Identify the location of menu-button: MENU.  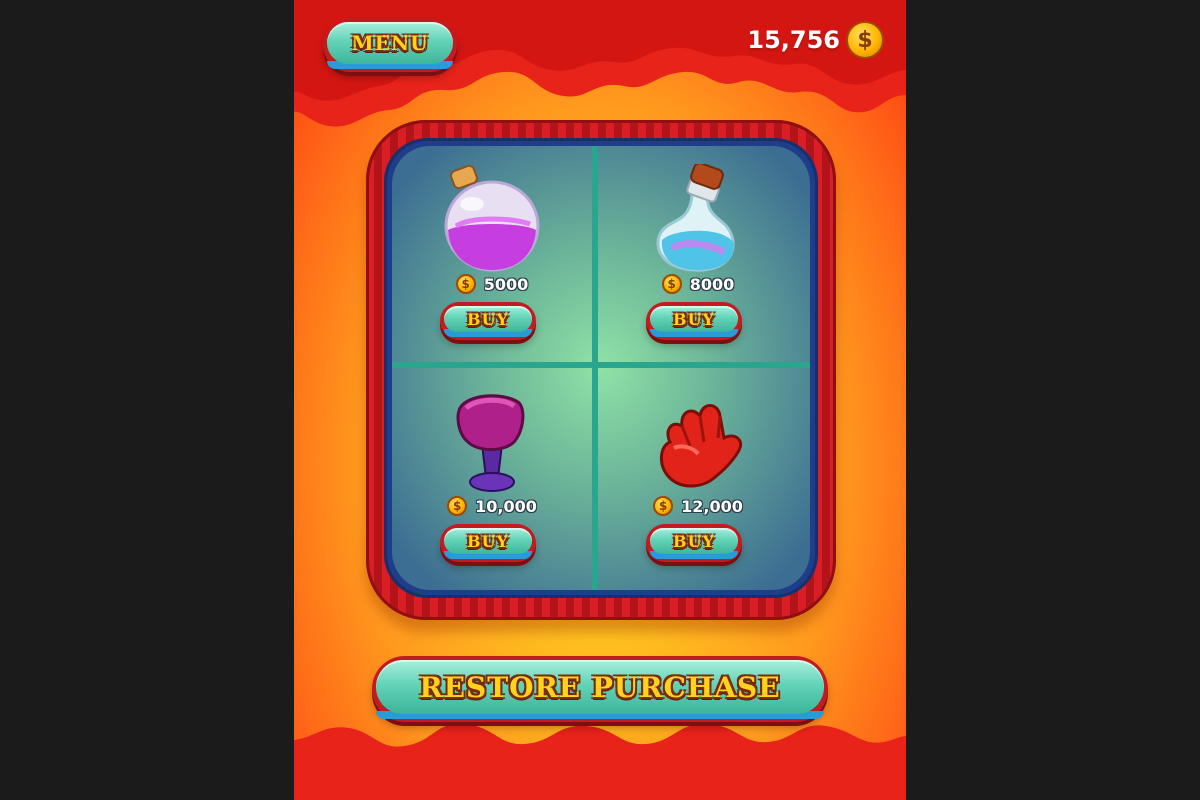
(390, 45).